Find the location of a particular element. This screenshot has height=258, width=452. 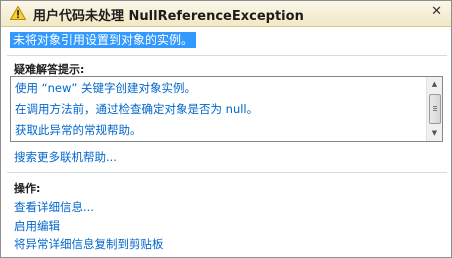

warning-icon is located at coordinates (18, 13).